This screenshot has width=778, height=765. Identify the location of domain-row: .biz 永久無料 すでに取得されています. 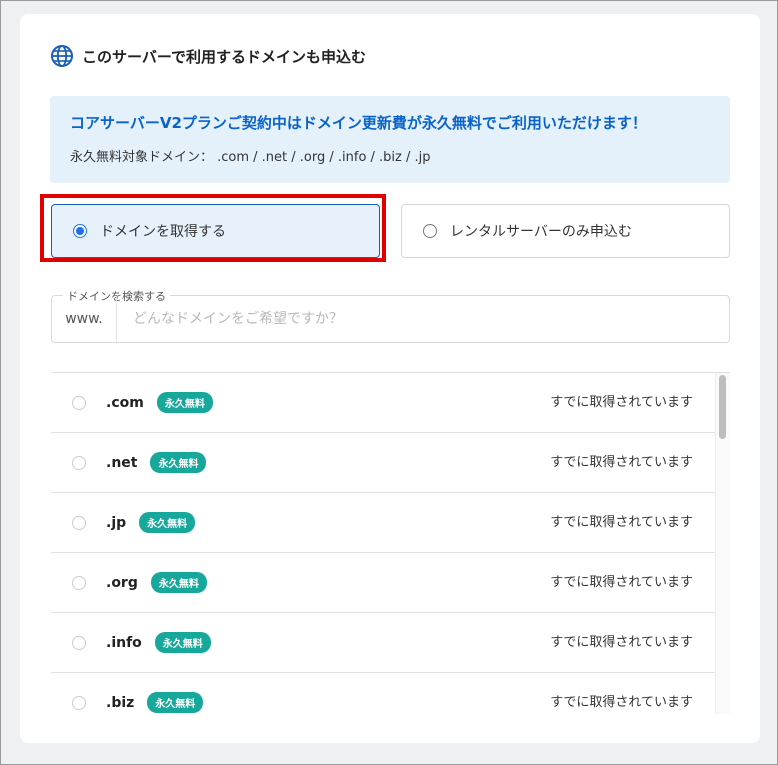
(383, 693).